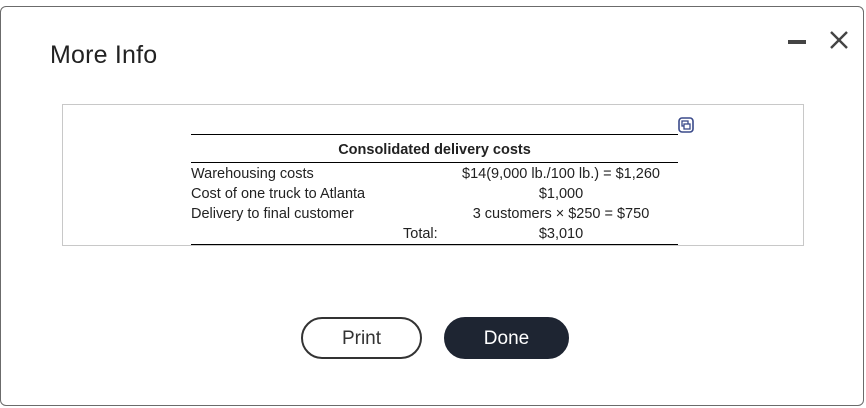 The width and height of the screenshot is (866, 408). Describe the element at coordinates (272, 214) in the screenshot. I see `row-label-delivery: Delivery to final customer` at that location.